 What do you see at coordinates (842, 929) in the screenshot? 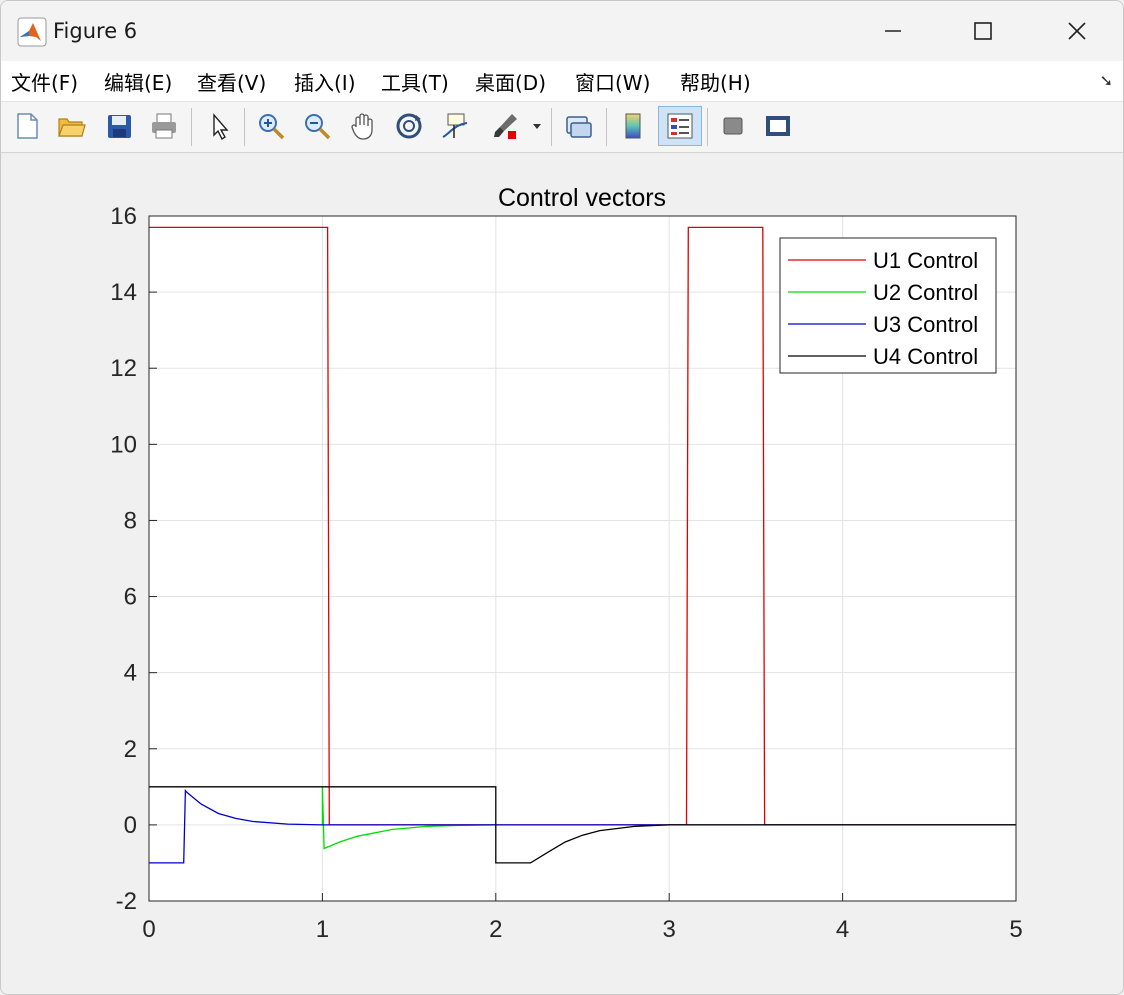
I see `x-tick-label: 4` at bounding box center [842, 929].